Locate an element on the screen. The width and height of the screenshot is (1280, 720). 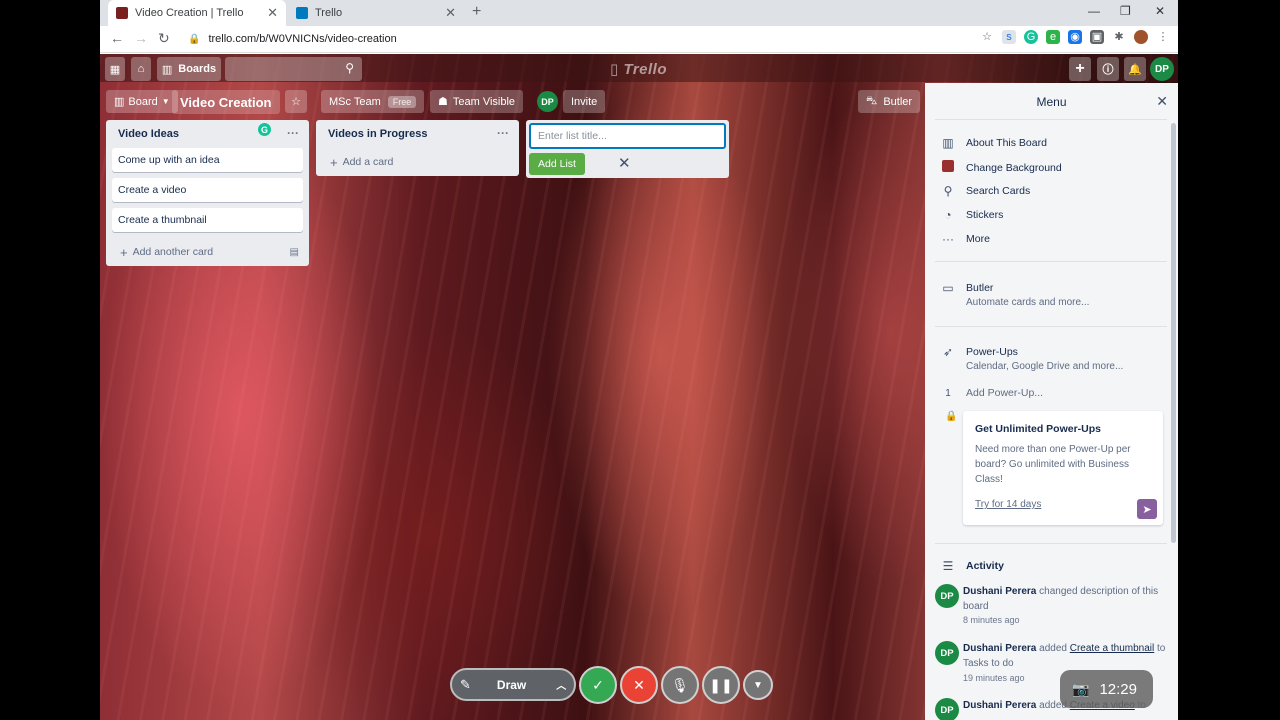
activity-time: 19 minutes ago is located at coordinates (994, 678).